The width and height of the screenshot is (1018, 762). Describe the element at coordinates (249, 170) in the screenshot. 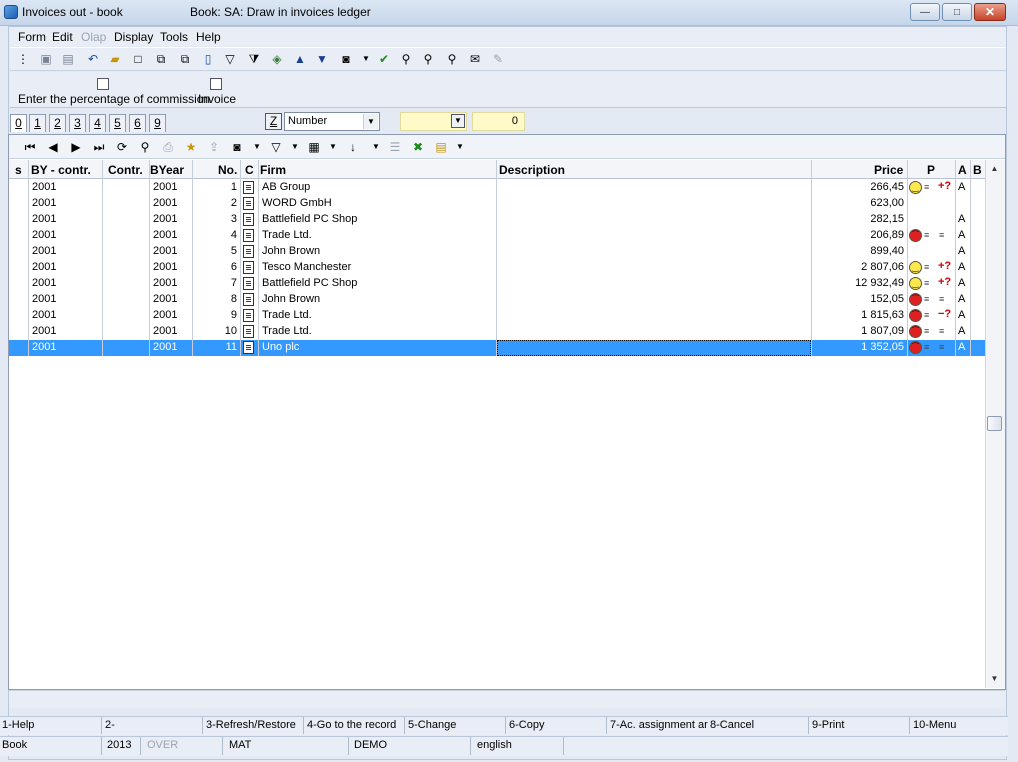

I see `column-c: C` at that location.